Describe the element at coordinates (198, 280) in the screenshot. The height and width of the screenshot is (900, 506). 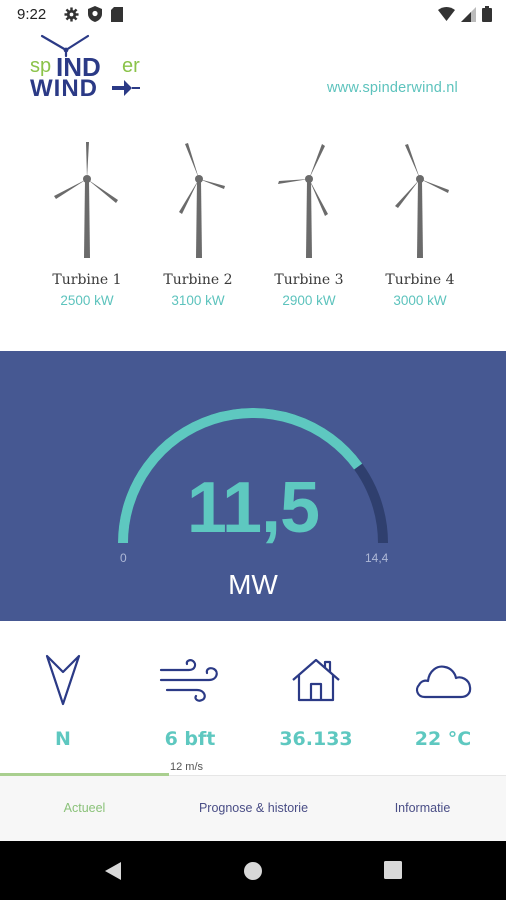
I see `turbine-name: Turbine 2` at that location.